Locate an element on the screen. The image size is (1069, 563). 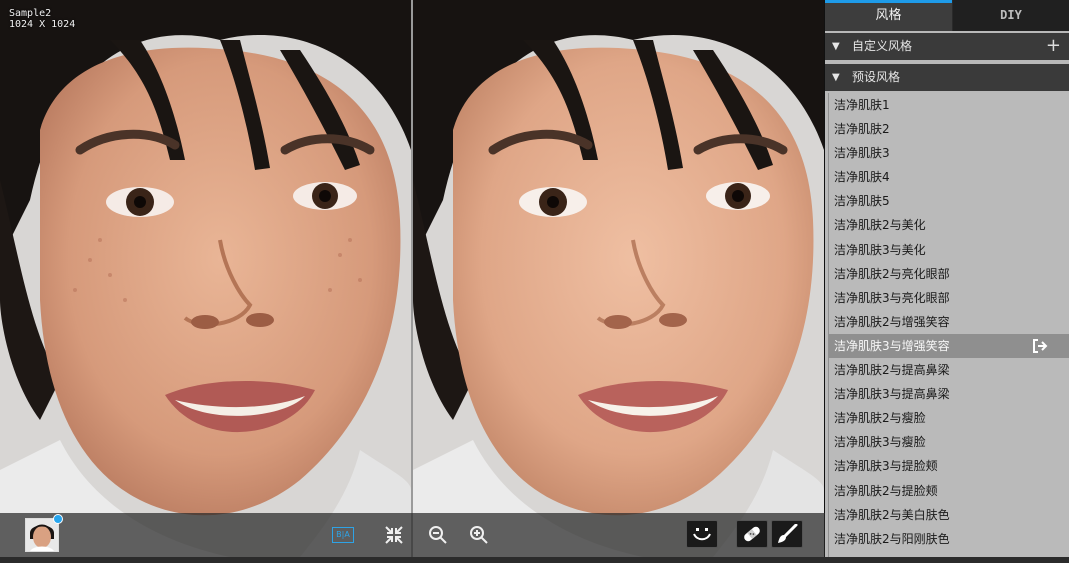
preset-list-item: 洁净肌肤3与提高鼻梁 is located at coordinates (949, 394).